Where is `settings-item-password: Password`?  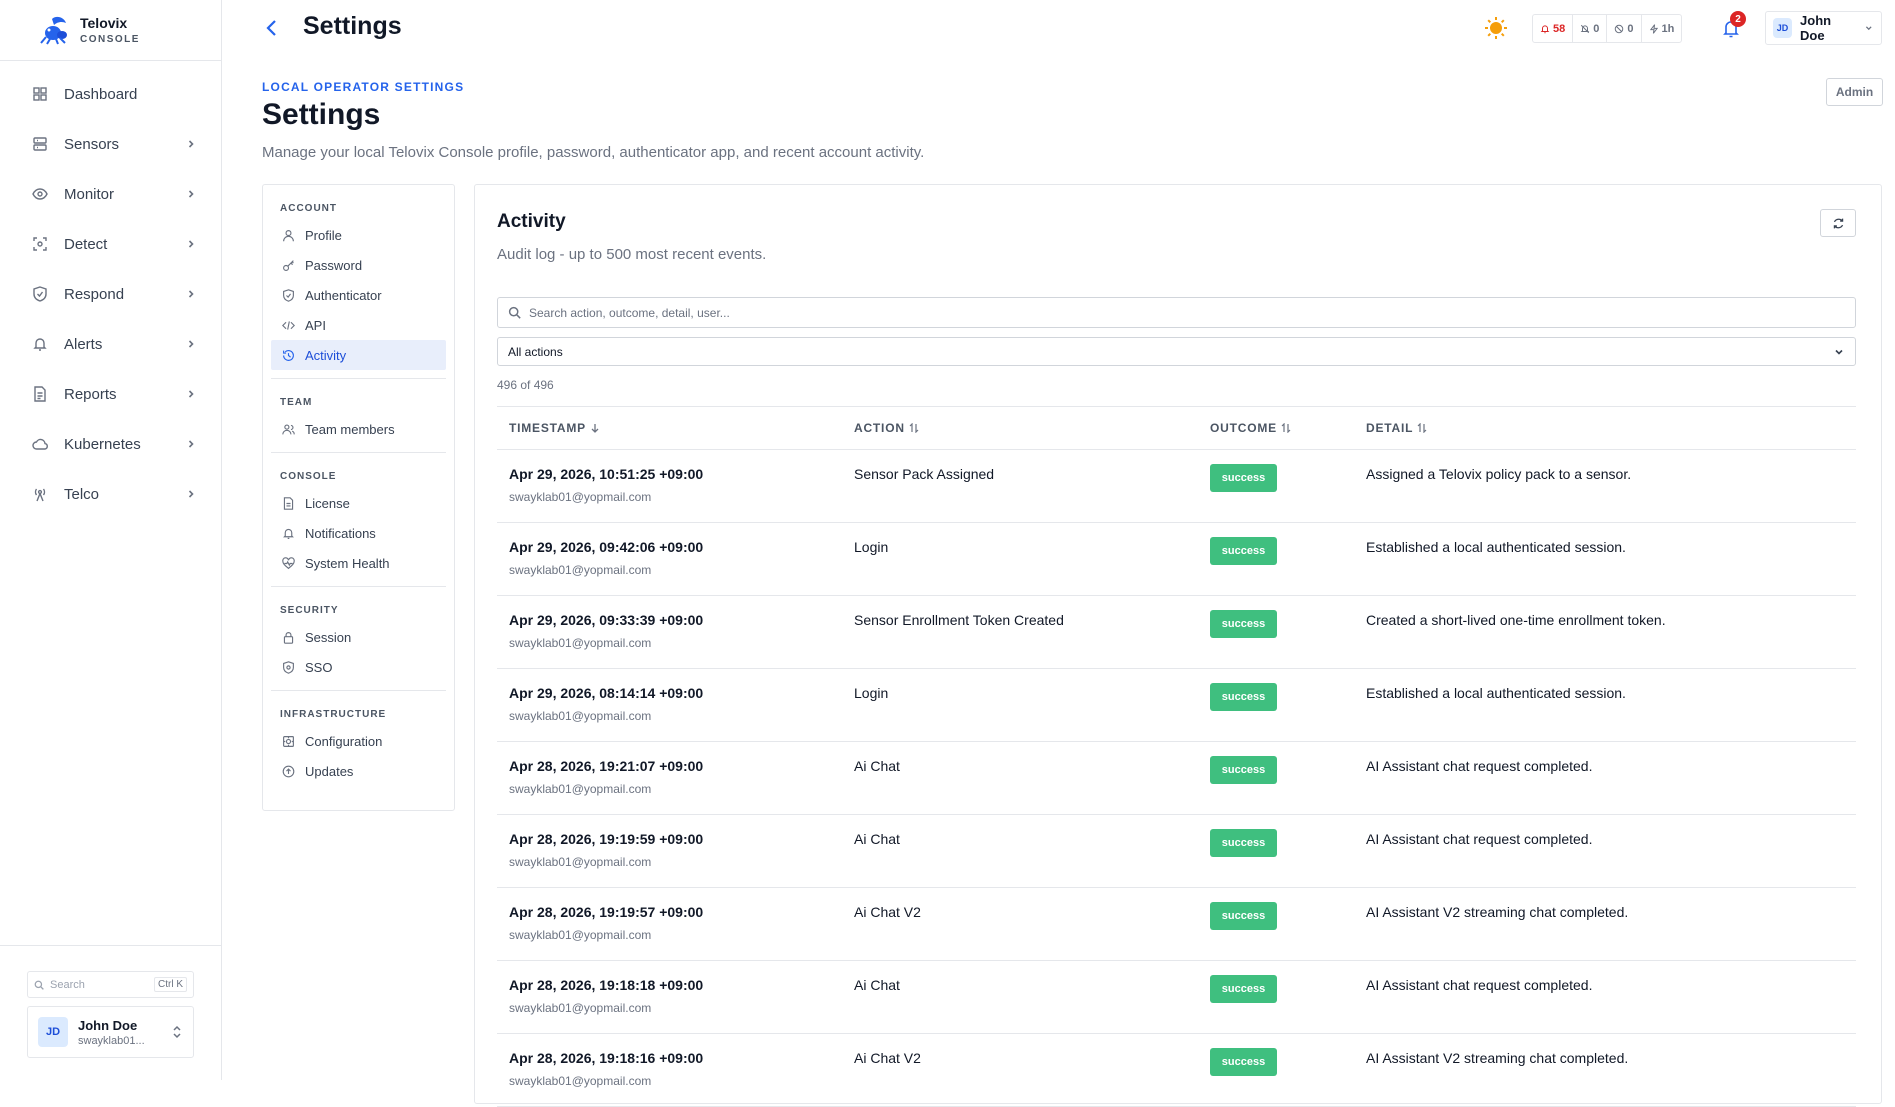
settings-item-password: Password is located at coordinates (358, 265).